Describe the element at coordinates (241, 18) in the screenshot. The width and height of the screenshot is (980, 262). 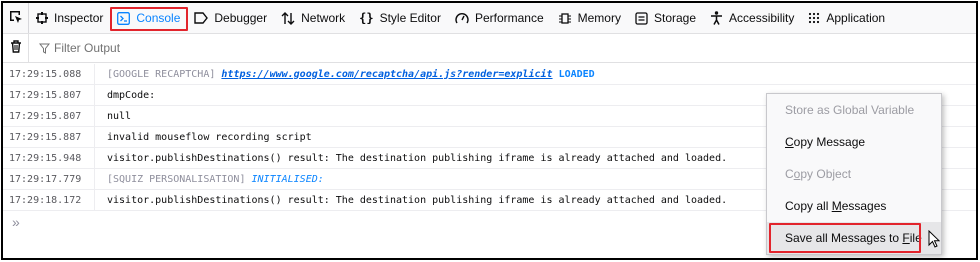
I see `tab-label: Debugger` at that location.